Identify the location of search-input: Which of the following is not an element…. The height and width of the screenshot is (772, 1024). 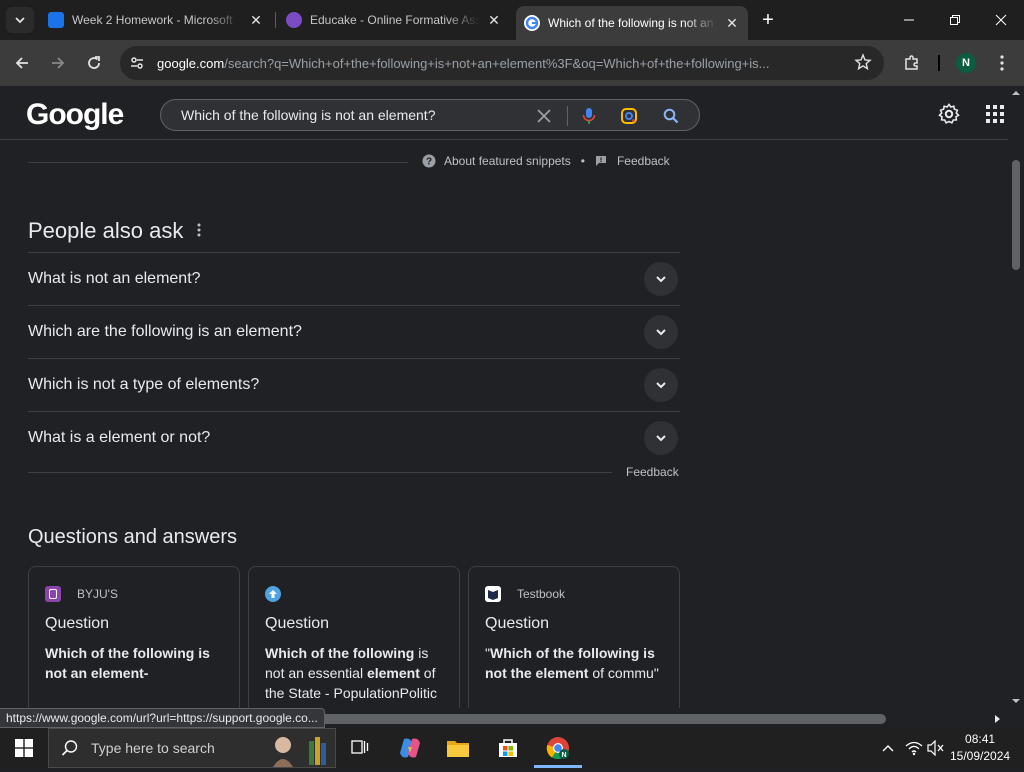
(356, 115).